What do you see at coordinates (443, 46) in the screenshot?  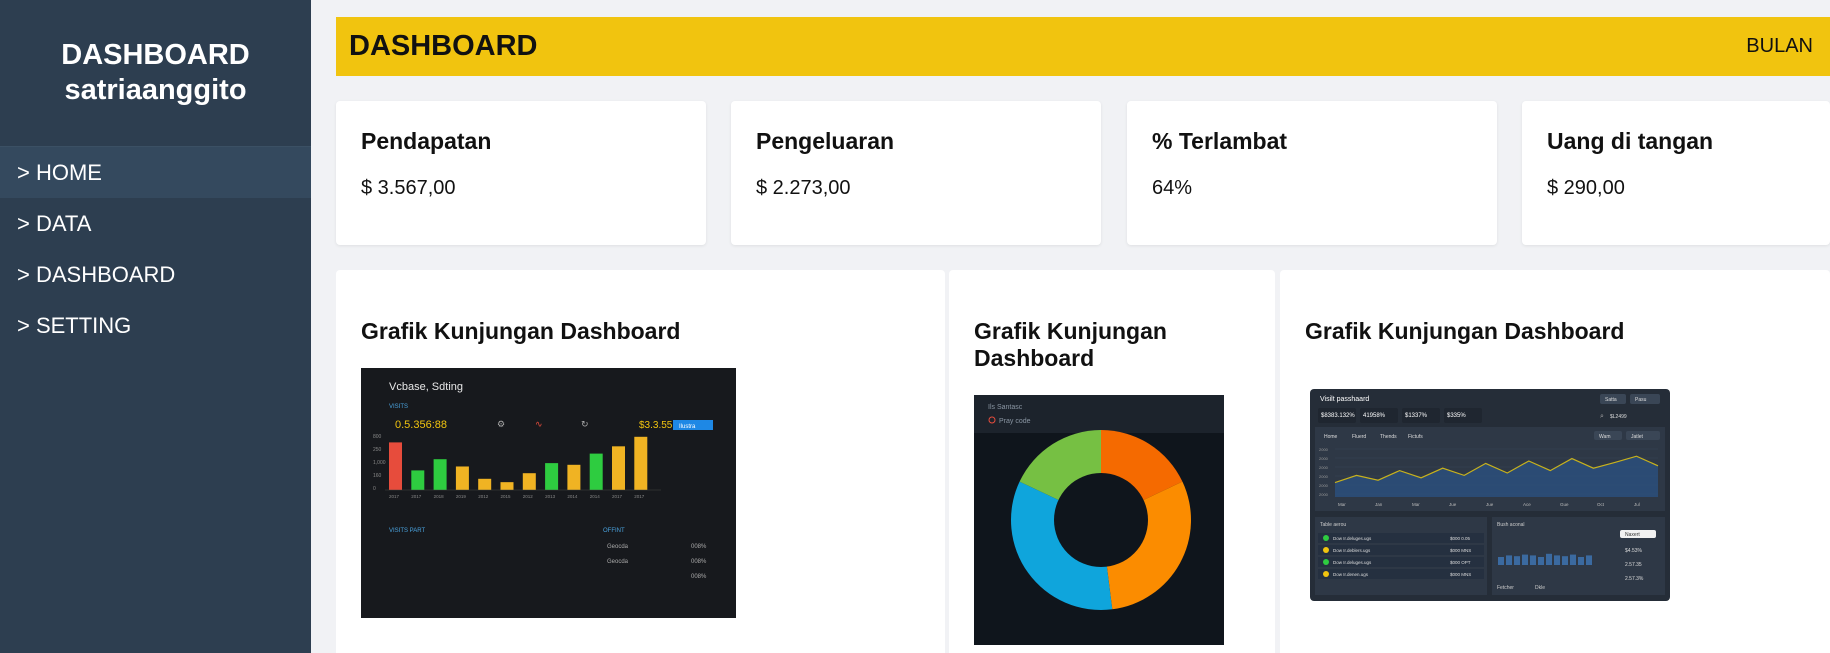 I see `page-title: DASHBOARD` at bounding box center [443, 46].